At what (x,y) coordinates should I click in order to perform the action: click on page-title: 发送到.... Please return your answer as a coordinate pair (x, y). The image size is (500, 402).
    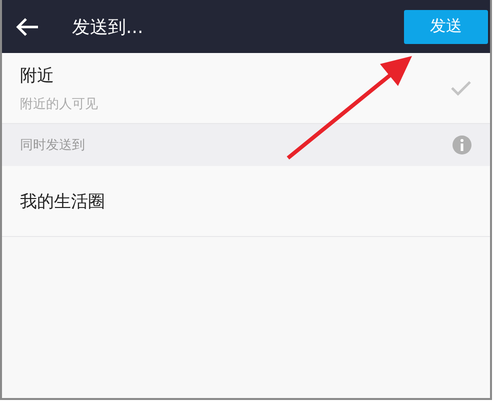
    Looking at the image, I should click on (108, 27).